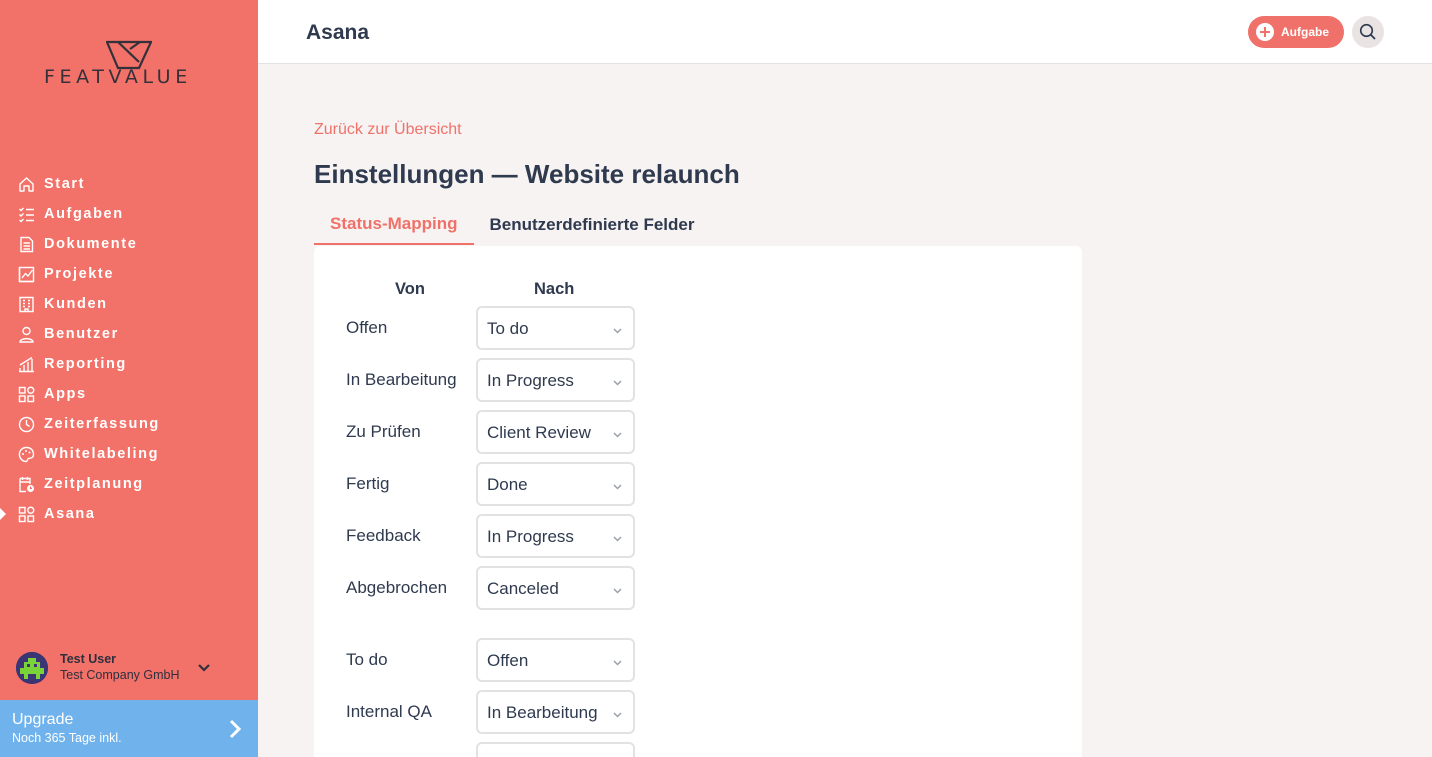 The image size is (1432, 757). What do you see at coordinates (698, 588) in the screenshot?
I see `mapping-row: Abgebrochen Canceled` at bounding box center [698, 588].